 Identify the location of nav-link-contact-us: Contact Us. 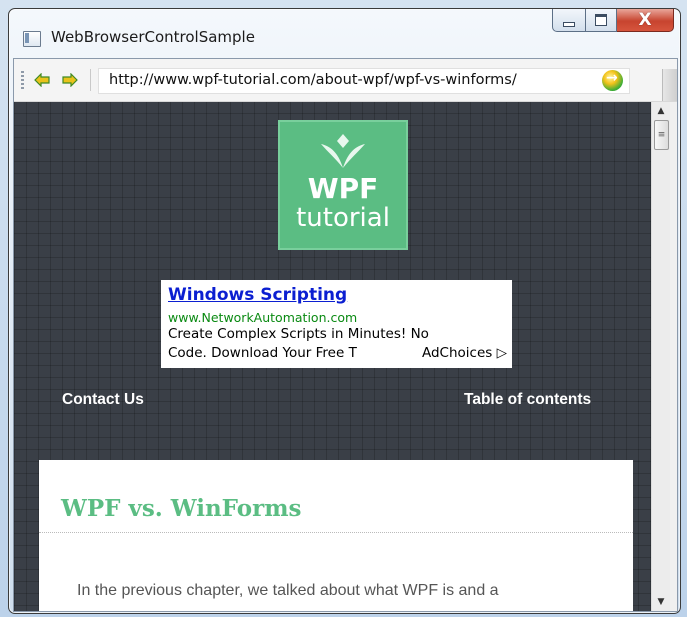
(103, 400).